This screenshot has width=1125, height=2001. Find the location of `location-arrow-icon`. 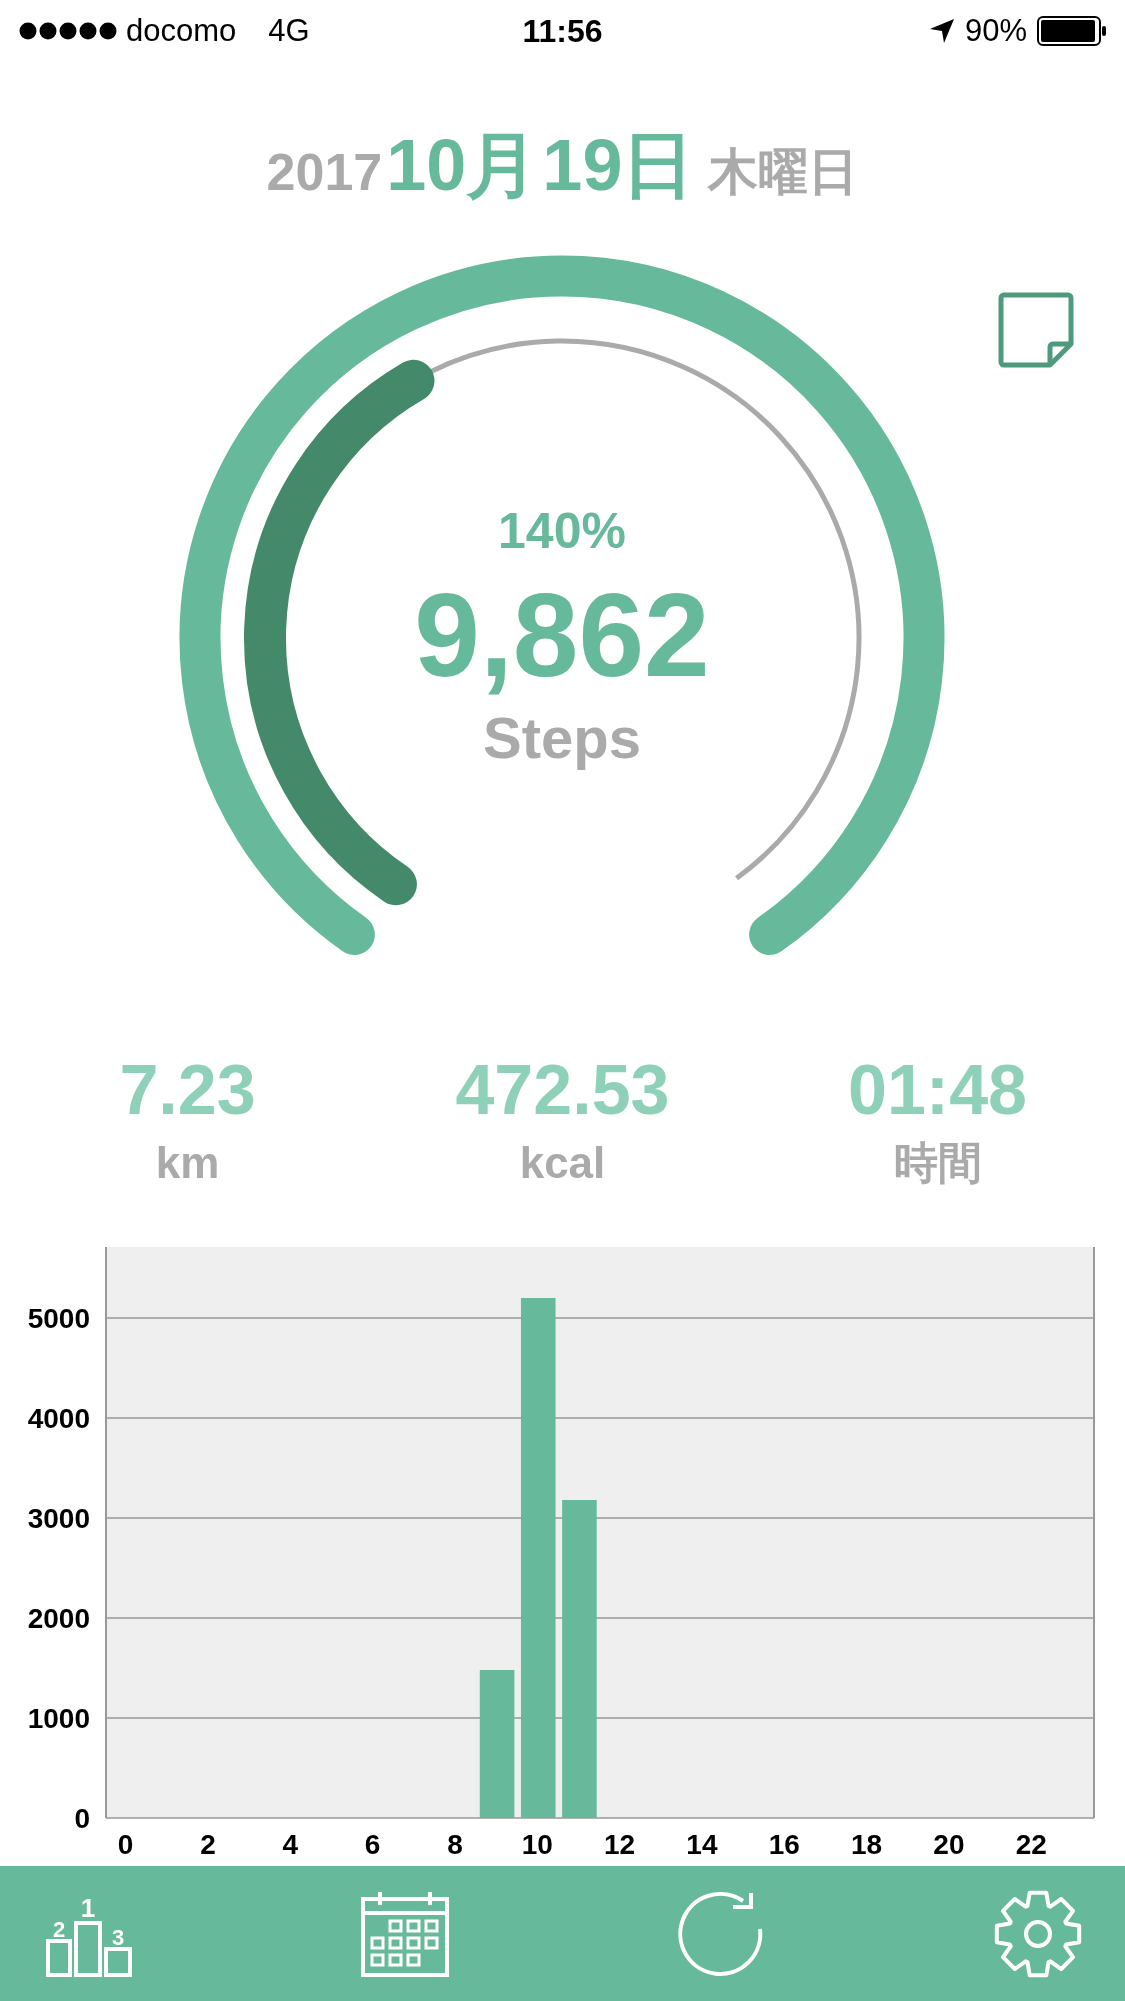

location-arrow-icon is located at coordinates (941, 31).